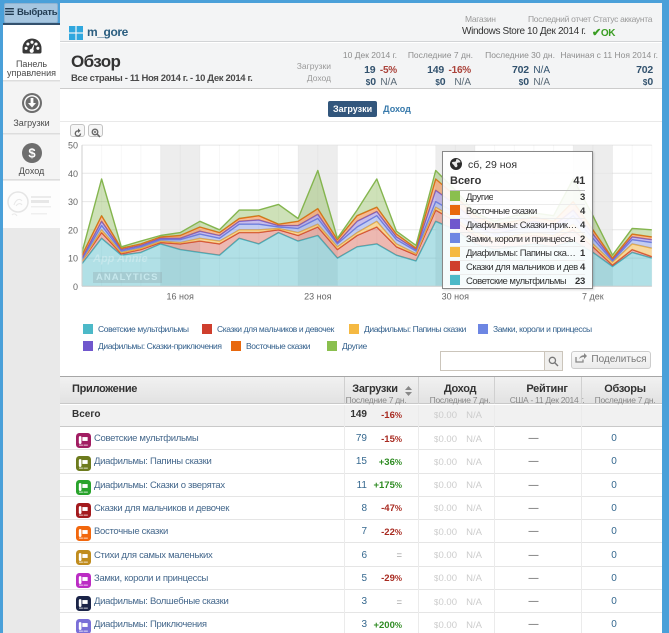  What do you see at coordinates (455, 296) in the screenshot?
I see `svg-text: 30 ноя` at bounding box center [455, 296].